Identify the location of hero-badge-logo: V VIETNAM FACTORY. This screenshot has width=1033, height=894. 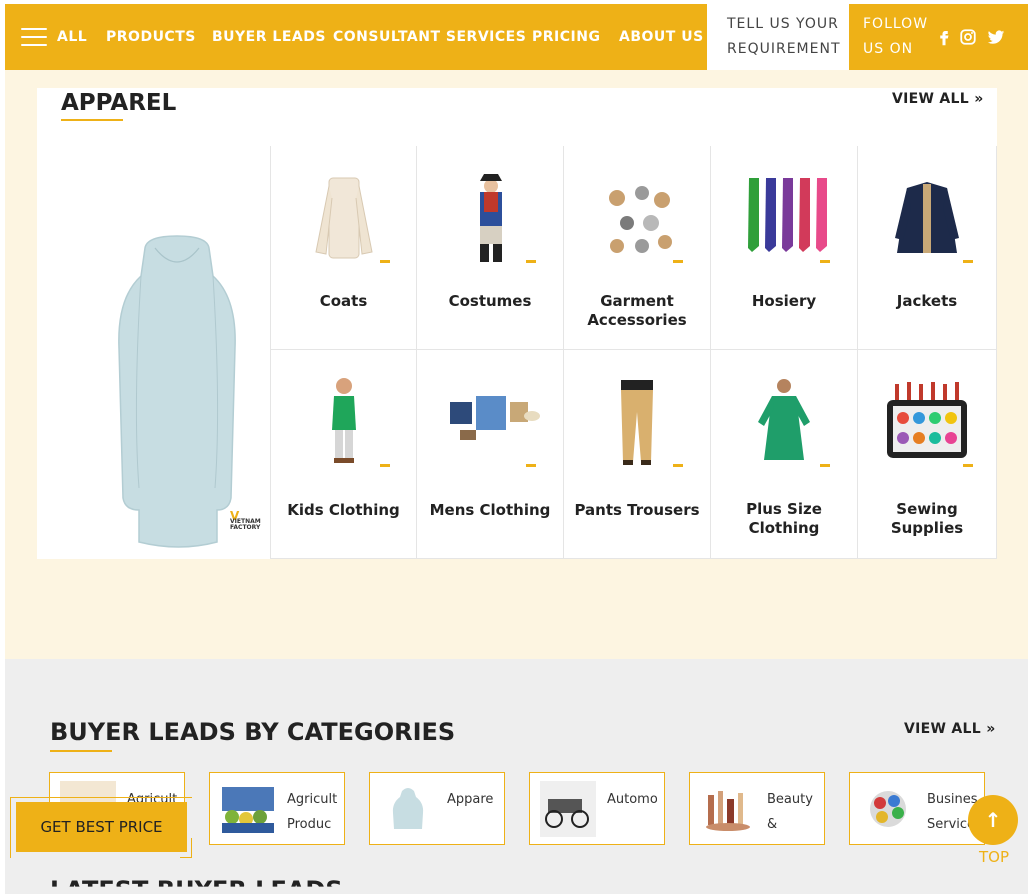
(245, 520).